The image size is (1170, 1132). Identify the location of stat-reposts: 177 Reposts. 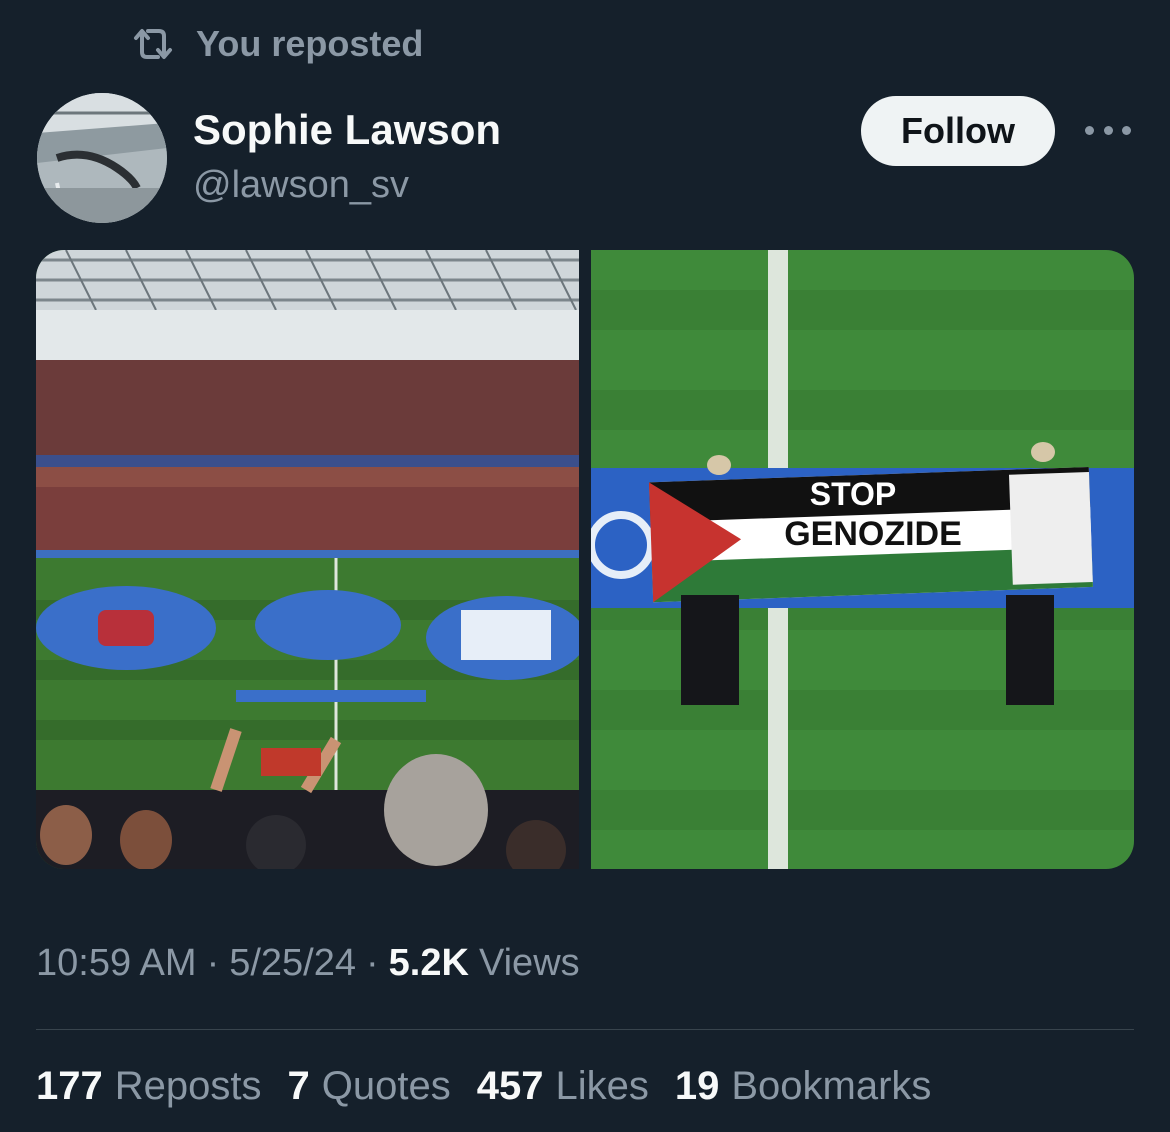
(149, 1086).